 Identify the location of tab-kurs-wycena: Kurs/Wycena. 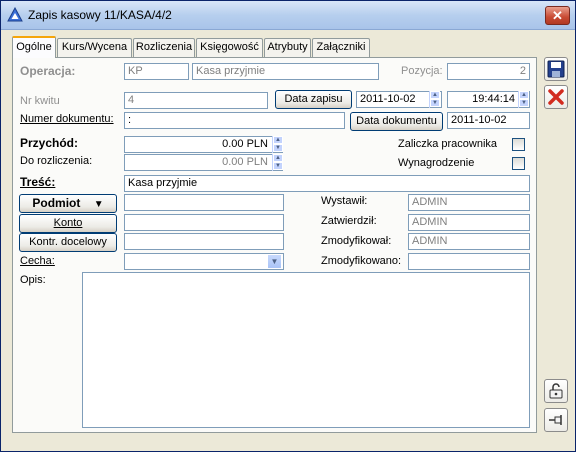
(94, 47).